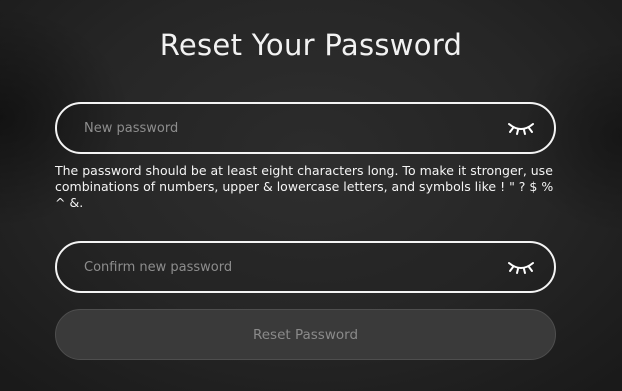 This screenshot has width=622, height=391. I want to click on reset-password-button: Reset Password, so click(305, 334).